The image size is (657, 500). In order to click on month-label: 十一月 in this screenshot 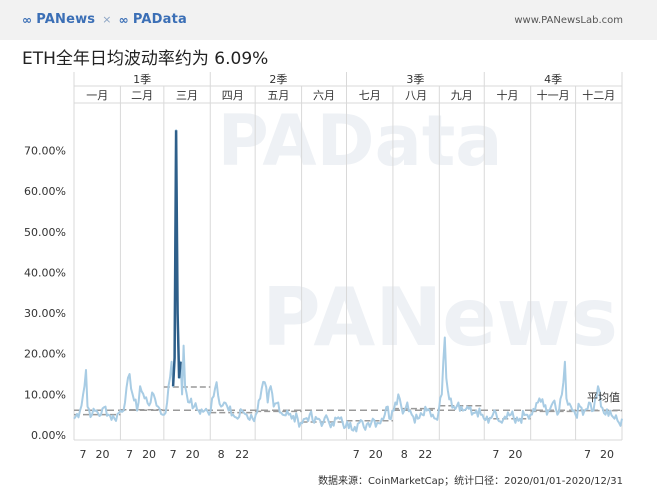, I will do `click(553, 95)`.